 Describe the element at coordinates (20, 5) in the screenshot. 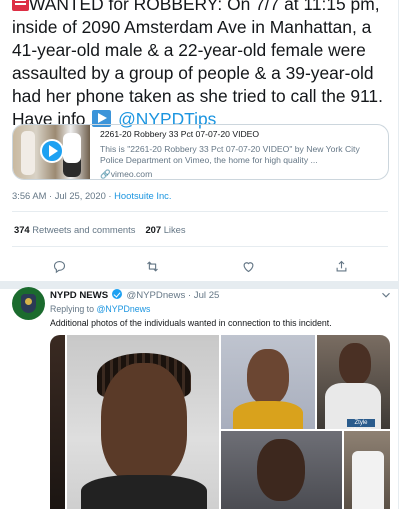

I see `siren-emoji-icon` at that location.